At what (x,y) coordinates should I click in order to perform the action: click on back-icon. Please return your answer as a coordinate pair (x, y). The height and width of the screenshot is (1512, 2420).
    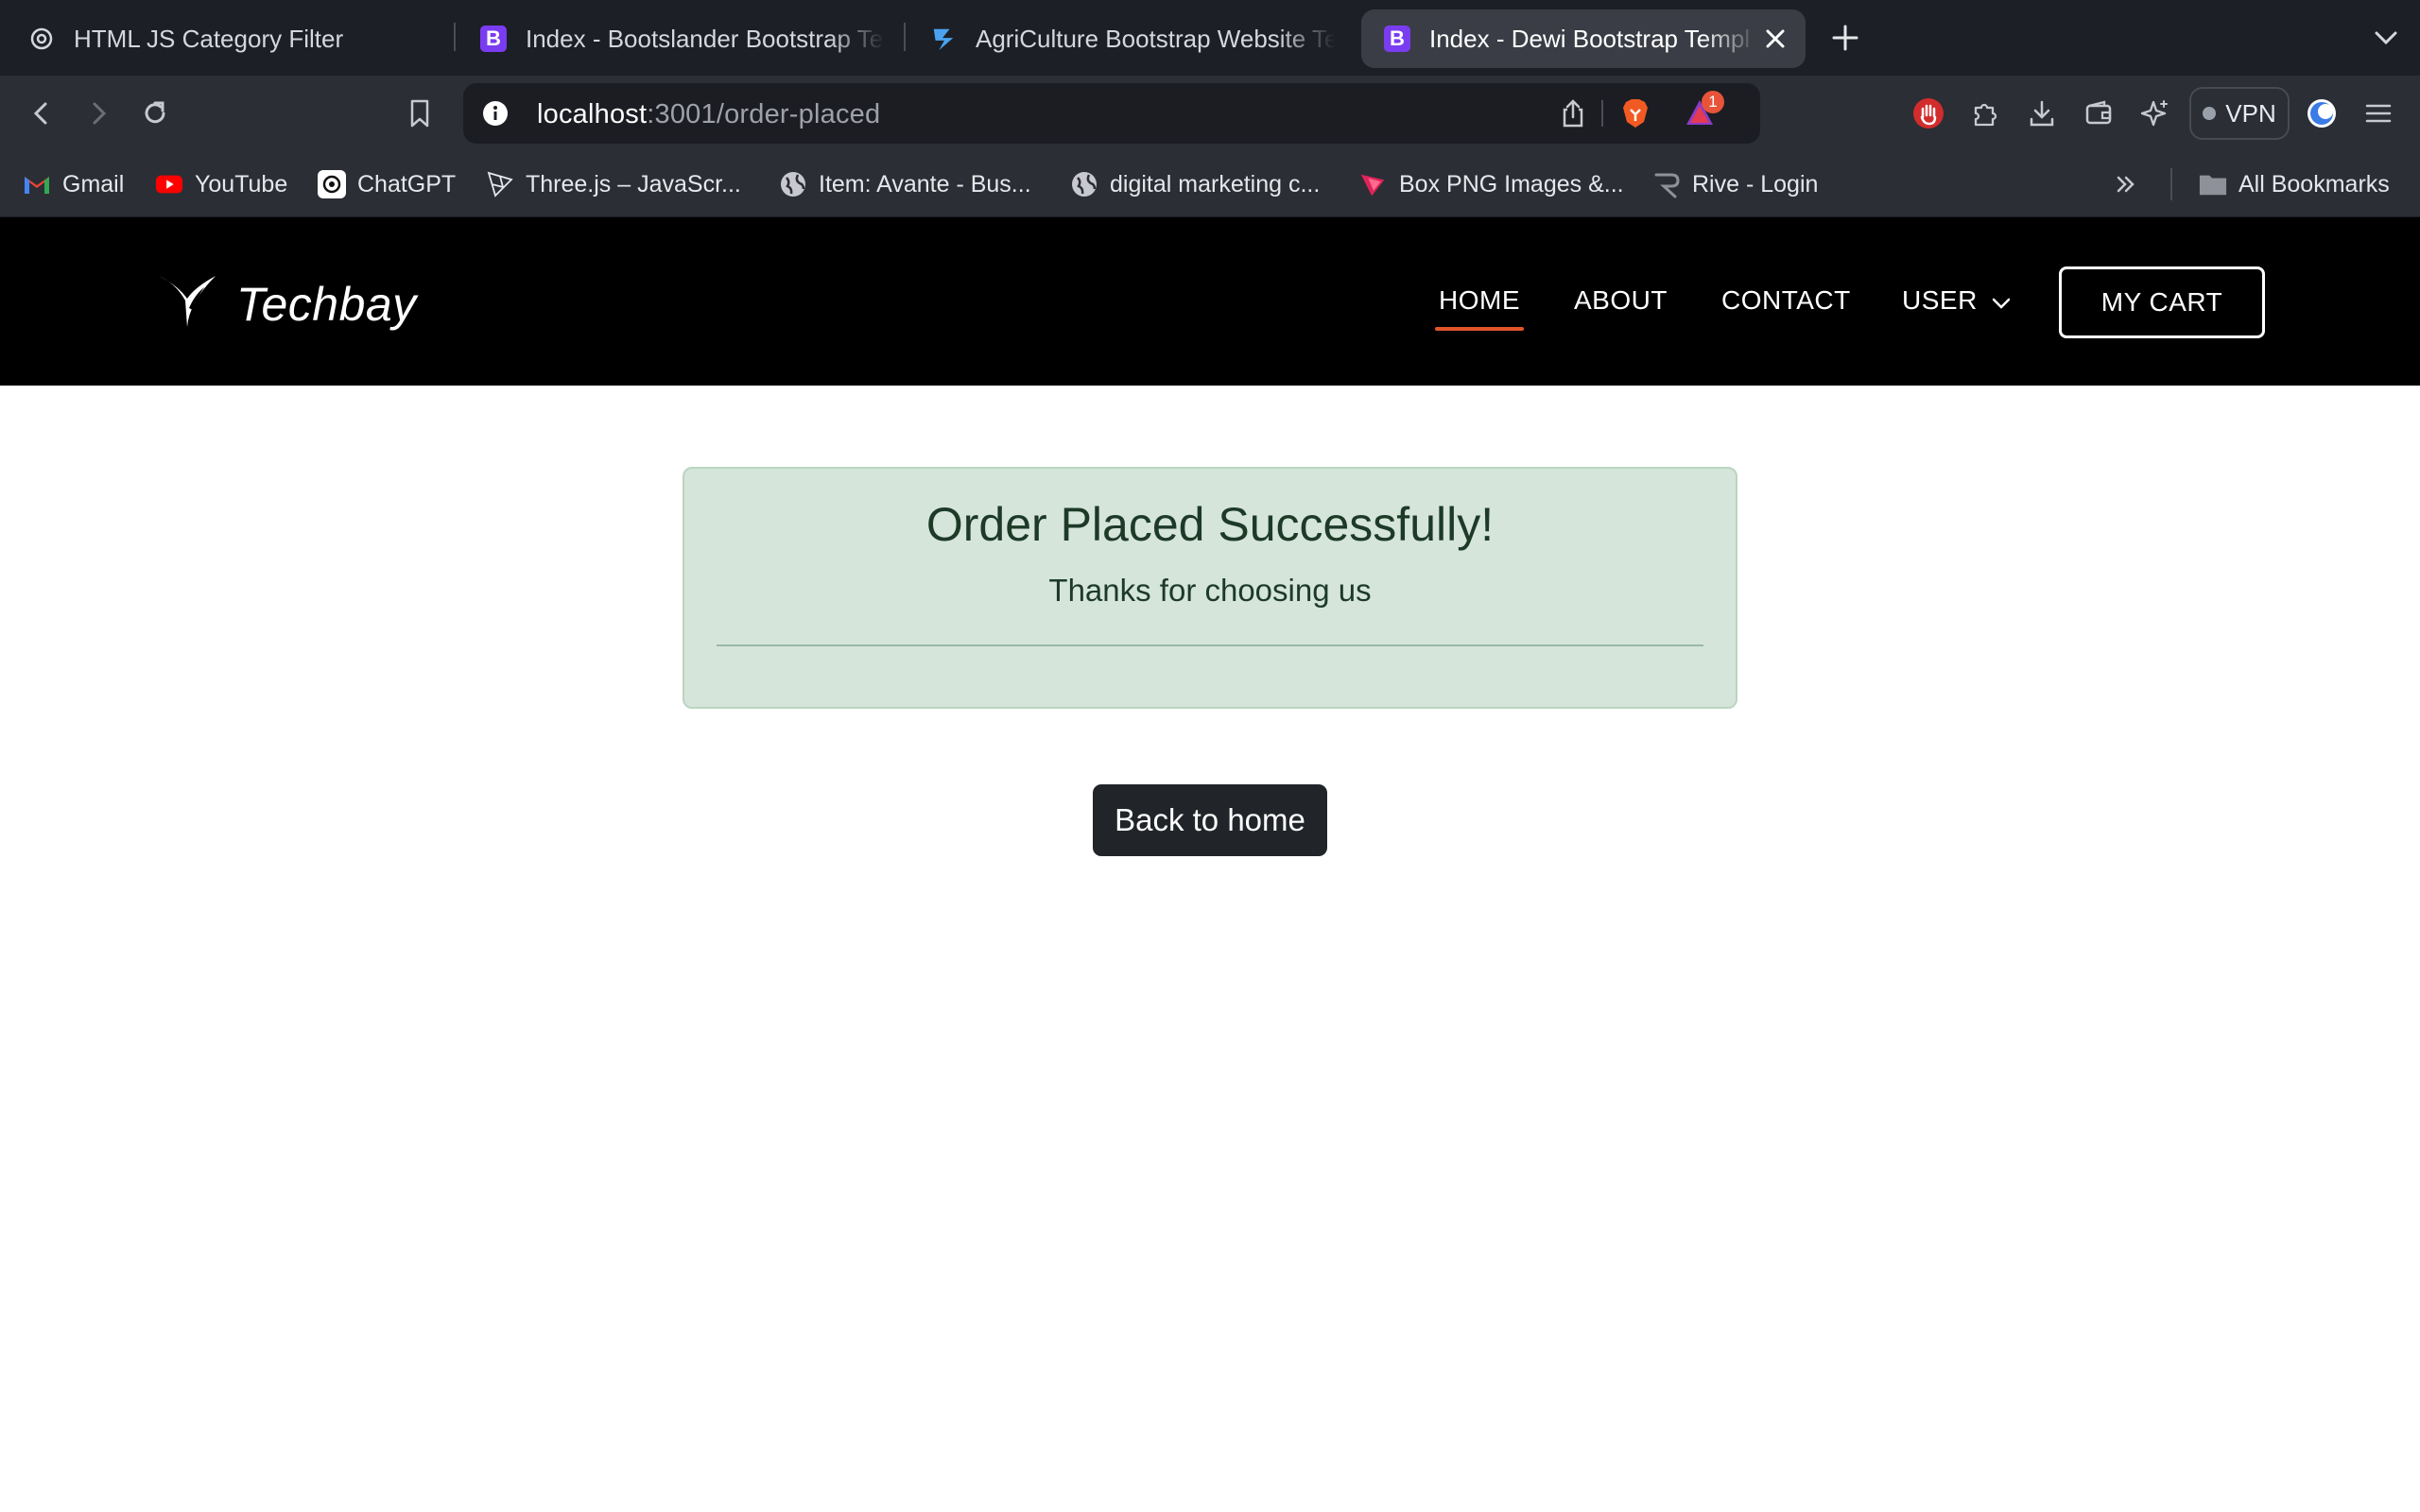
    Looking at the image, I should click on (41, 113).